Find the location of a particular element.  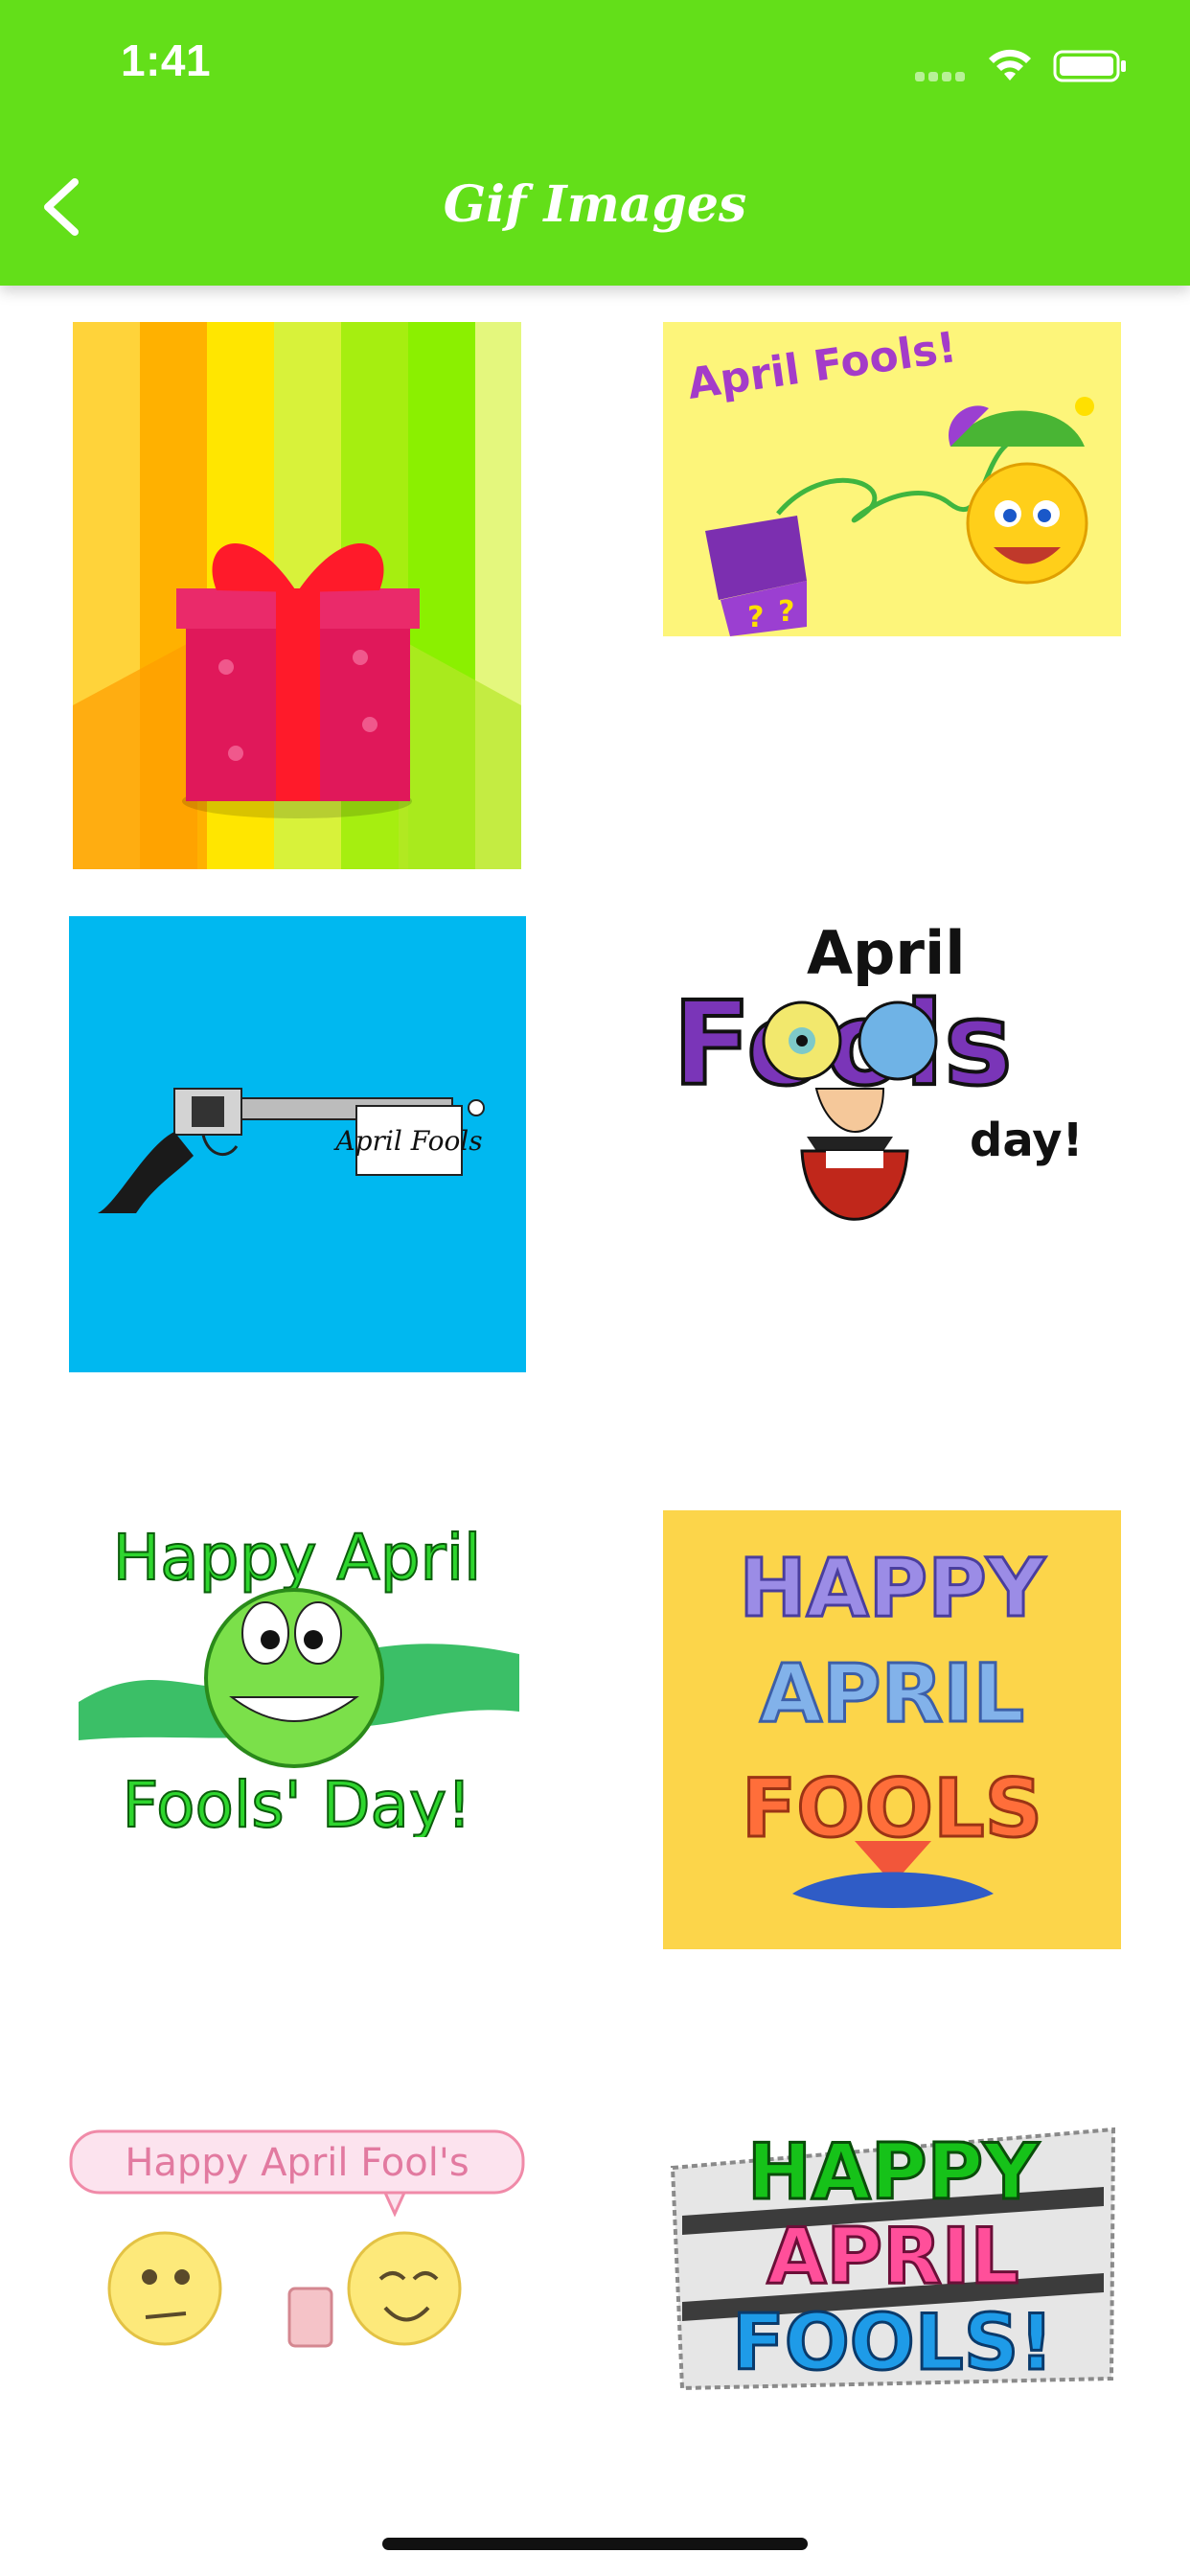

gif-tile-happy-april-fools-yellow: HAPPY APRIL FOOLS is located at coordinates (892, 1729).